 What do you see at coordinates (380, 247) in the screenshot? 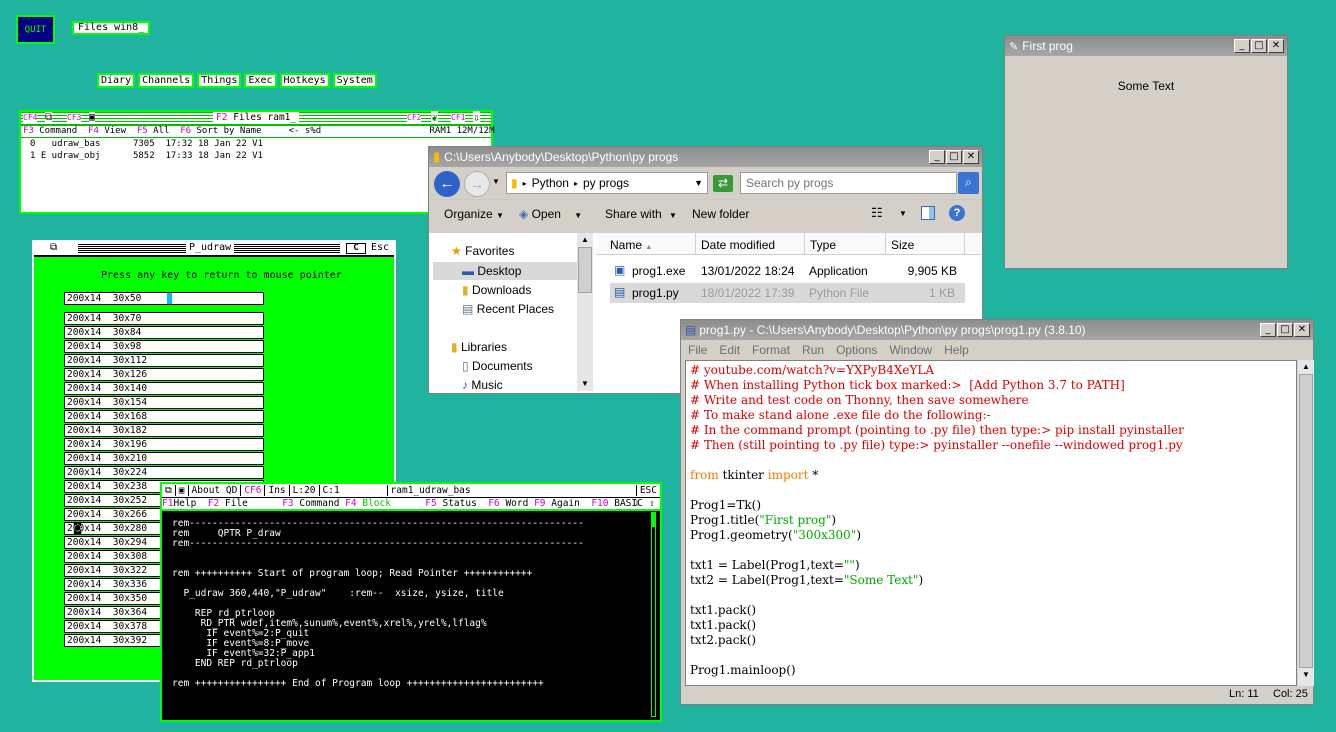
I see `esc-button: Esc` at bounding box center [380, 247].